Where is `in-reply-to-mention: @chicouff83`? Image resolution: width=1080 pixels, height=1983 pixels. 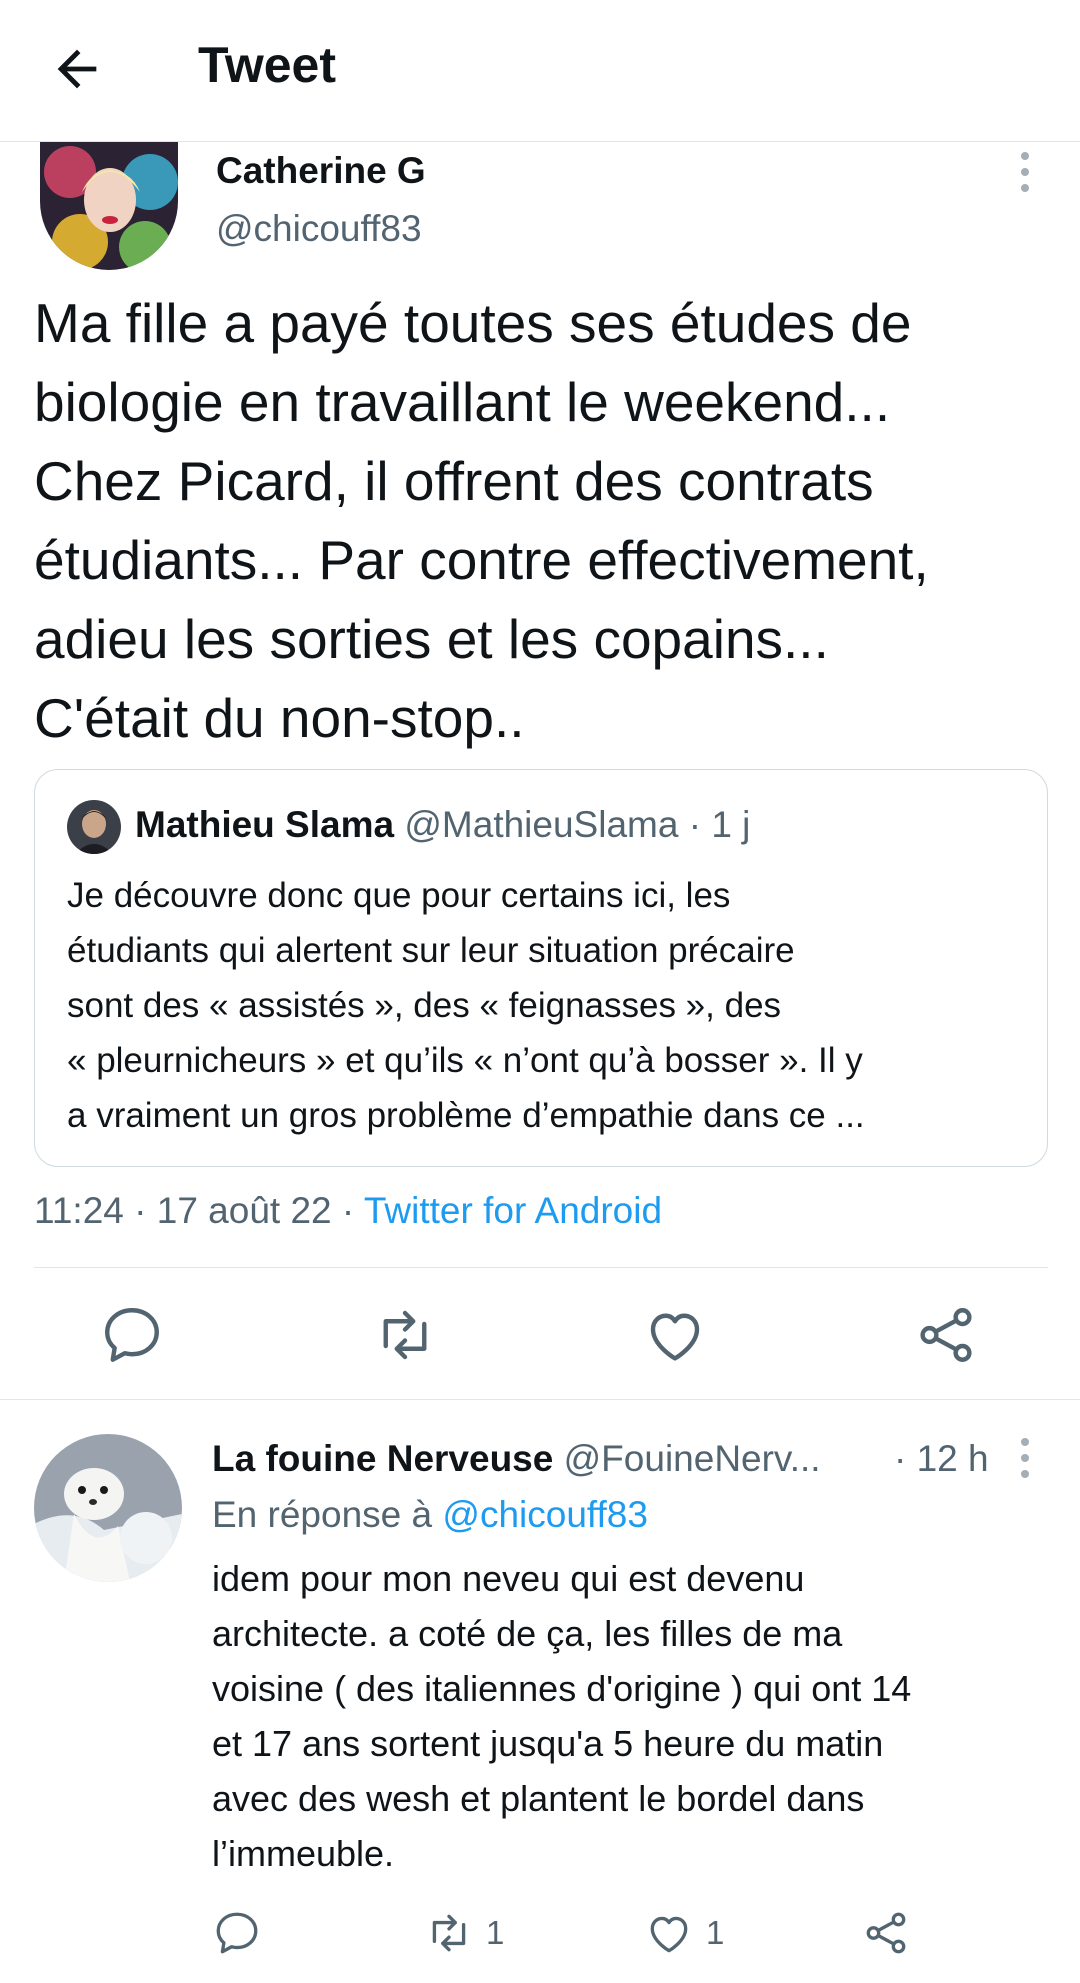
in-reply-to-mention: @chicouff83 is located at coordinates (545, 1514).